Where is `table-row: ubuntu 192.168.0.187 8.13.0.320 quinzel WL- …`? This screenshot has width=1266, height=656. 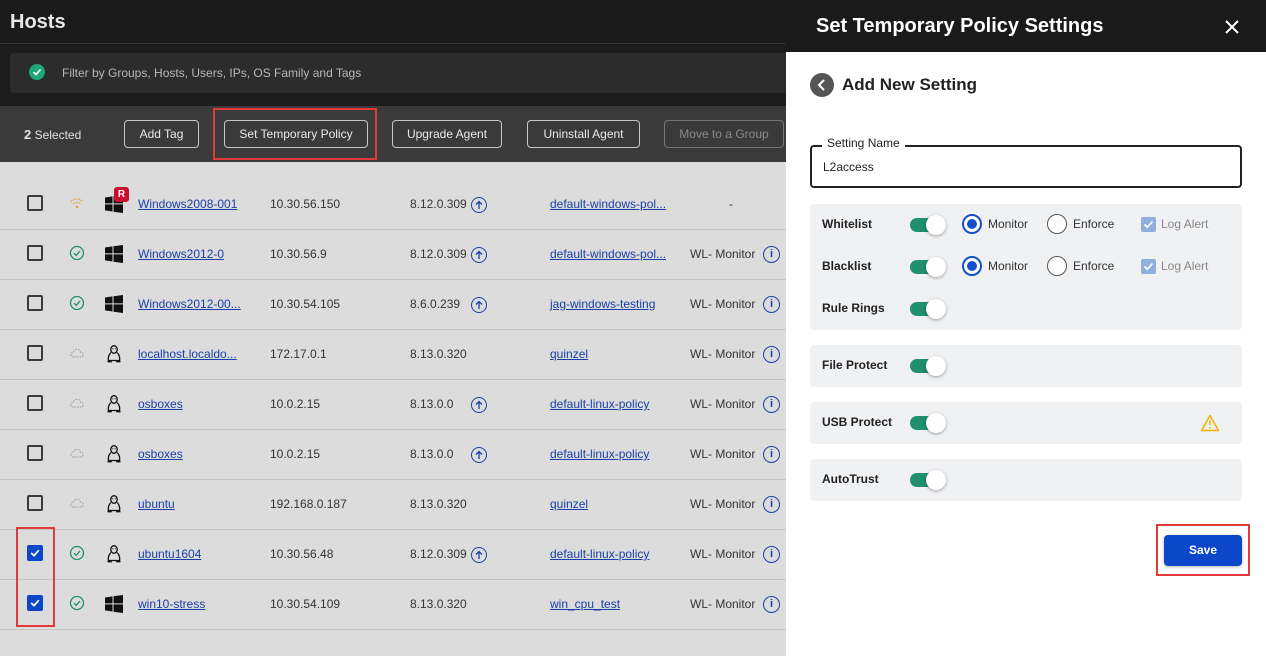
table-row: ubuntu 192.168.0.187 8.13.0.320 quinzel WL- … is located at coordinates (393, 505).